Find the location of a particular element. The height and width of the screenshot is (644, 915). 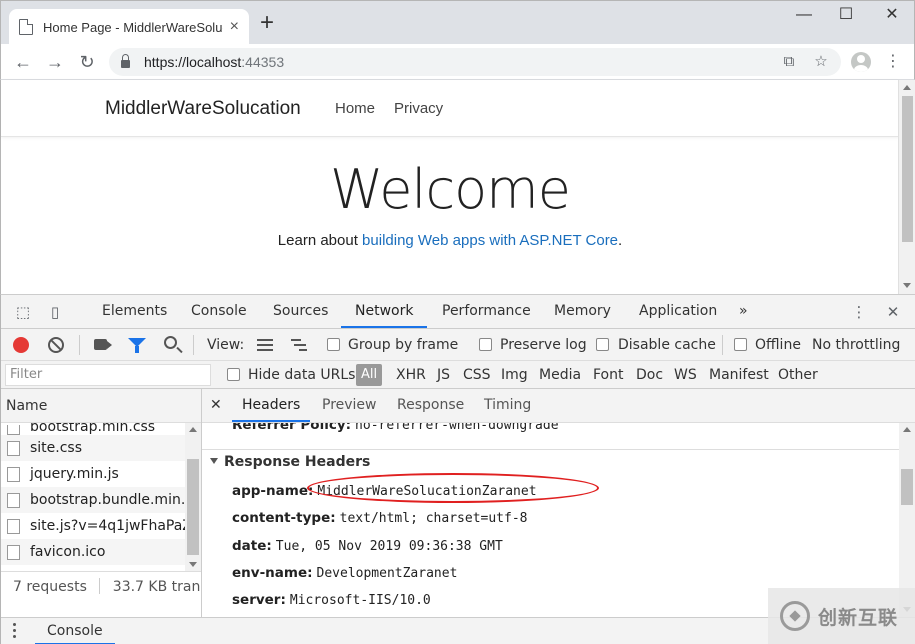

tab-console: Console is located at coordinates (219, 311).